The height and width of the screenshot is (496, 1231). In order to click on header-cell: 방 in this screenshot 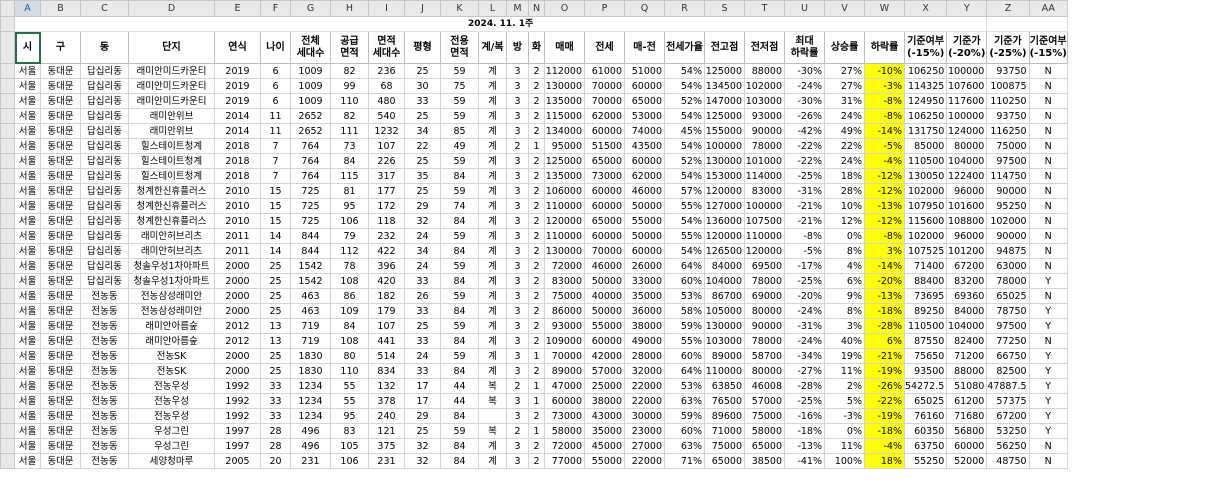, I will do `click(517, 47)`.